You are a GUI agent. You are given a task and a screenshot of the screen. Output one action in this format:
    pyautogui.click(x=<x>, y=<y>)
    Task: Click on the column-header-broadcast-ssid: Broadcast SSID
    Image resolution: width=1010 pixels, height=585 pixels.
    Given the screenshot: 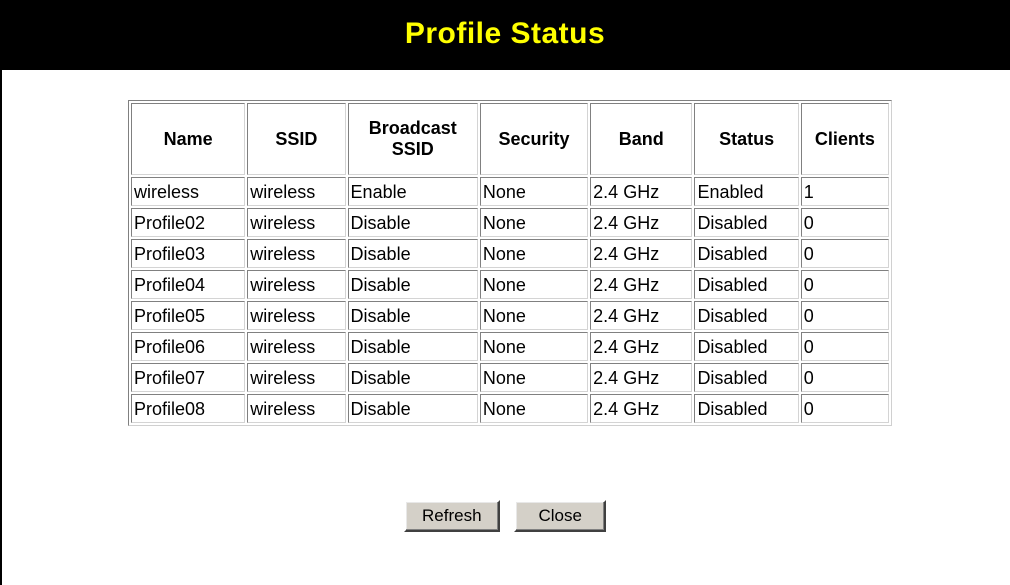 What is the action you would take?
    pyautogui.click(x=412, y=139)
    